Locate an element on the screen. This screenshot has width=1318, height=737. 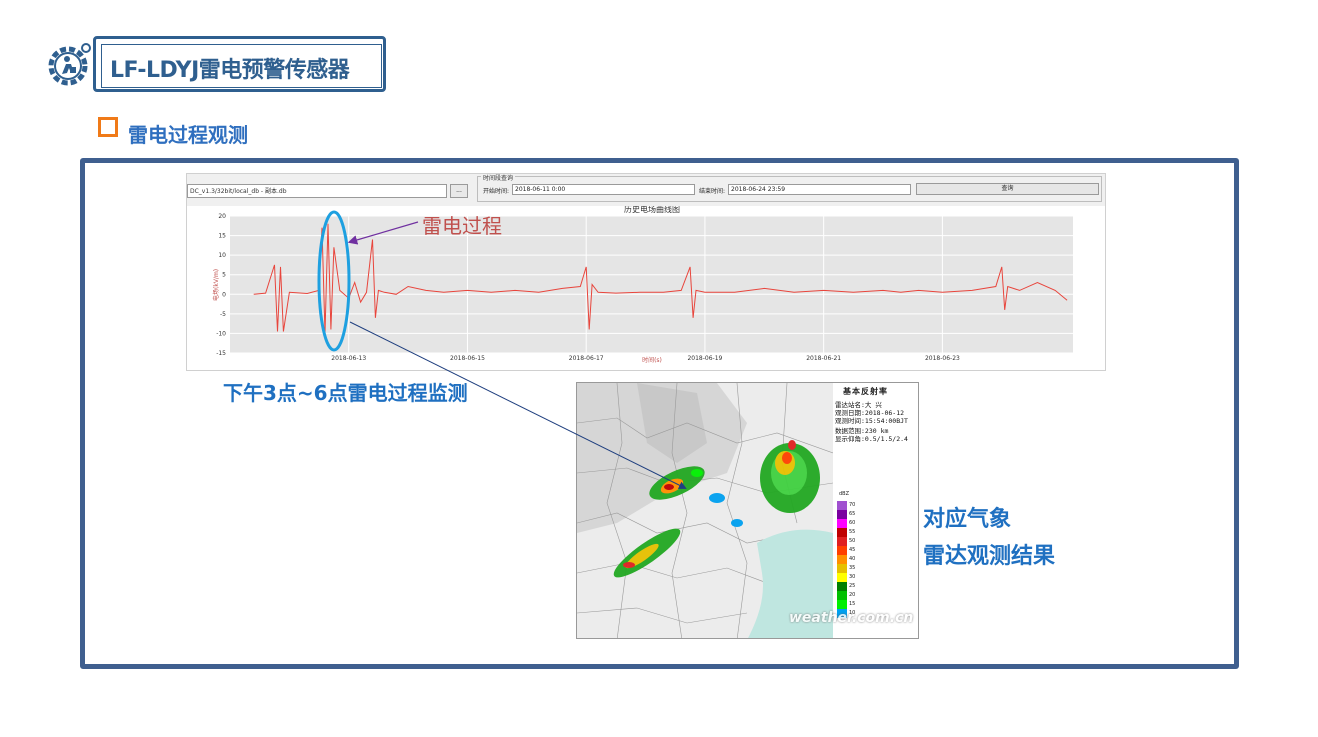
x-tick-label: 2018-06-15 is located at coordinates (467, 358).